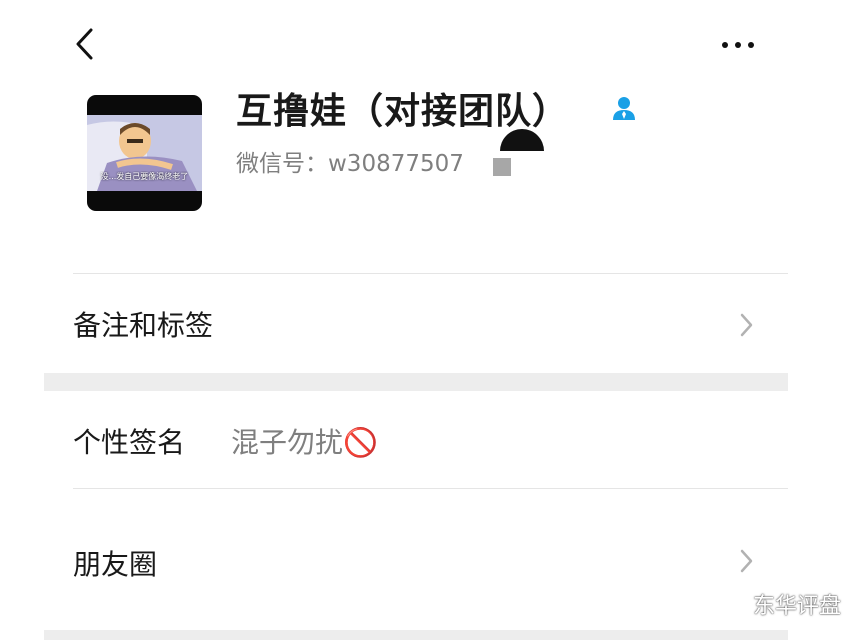 This screenshot has width=862, height=640. I want to click on more-button, so click(738, 45).